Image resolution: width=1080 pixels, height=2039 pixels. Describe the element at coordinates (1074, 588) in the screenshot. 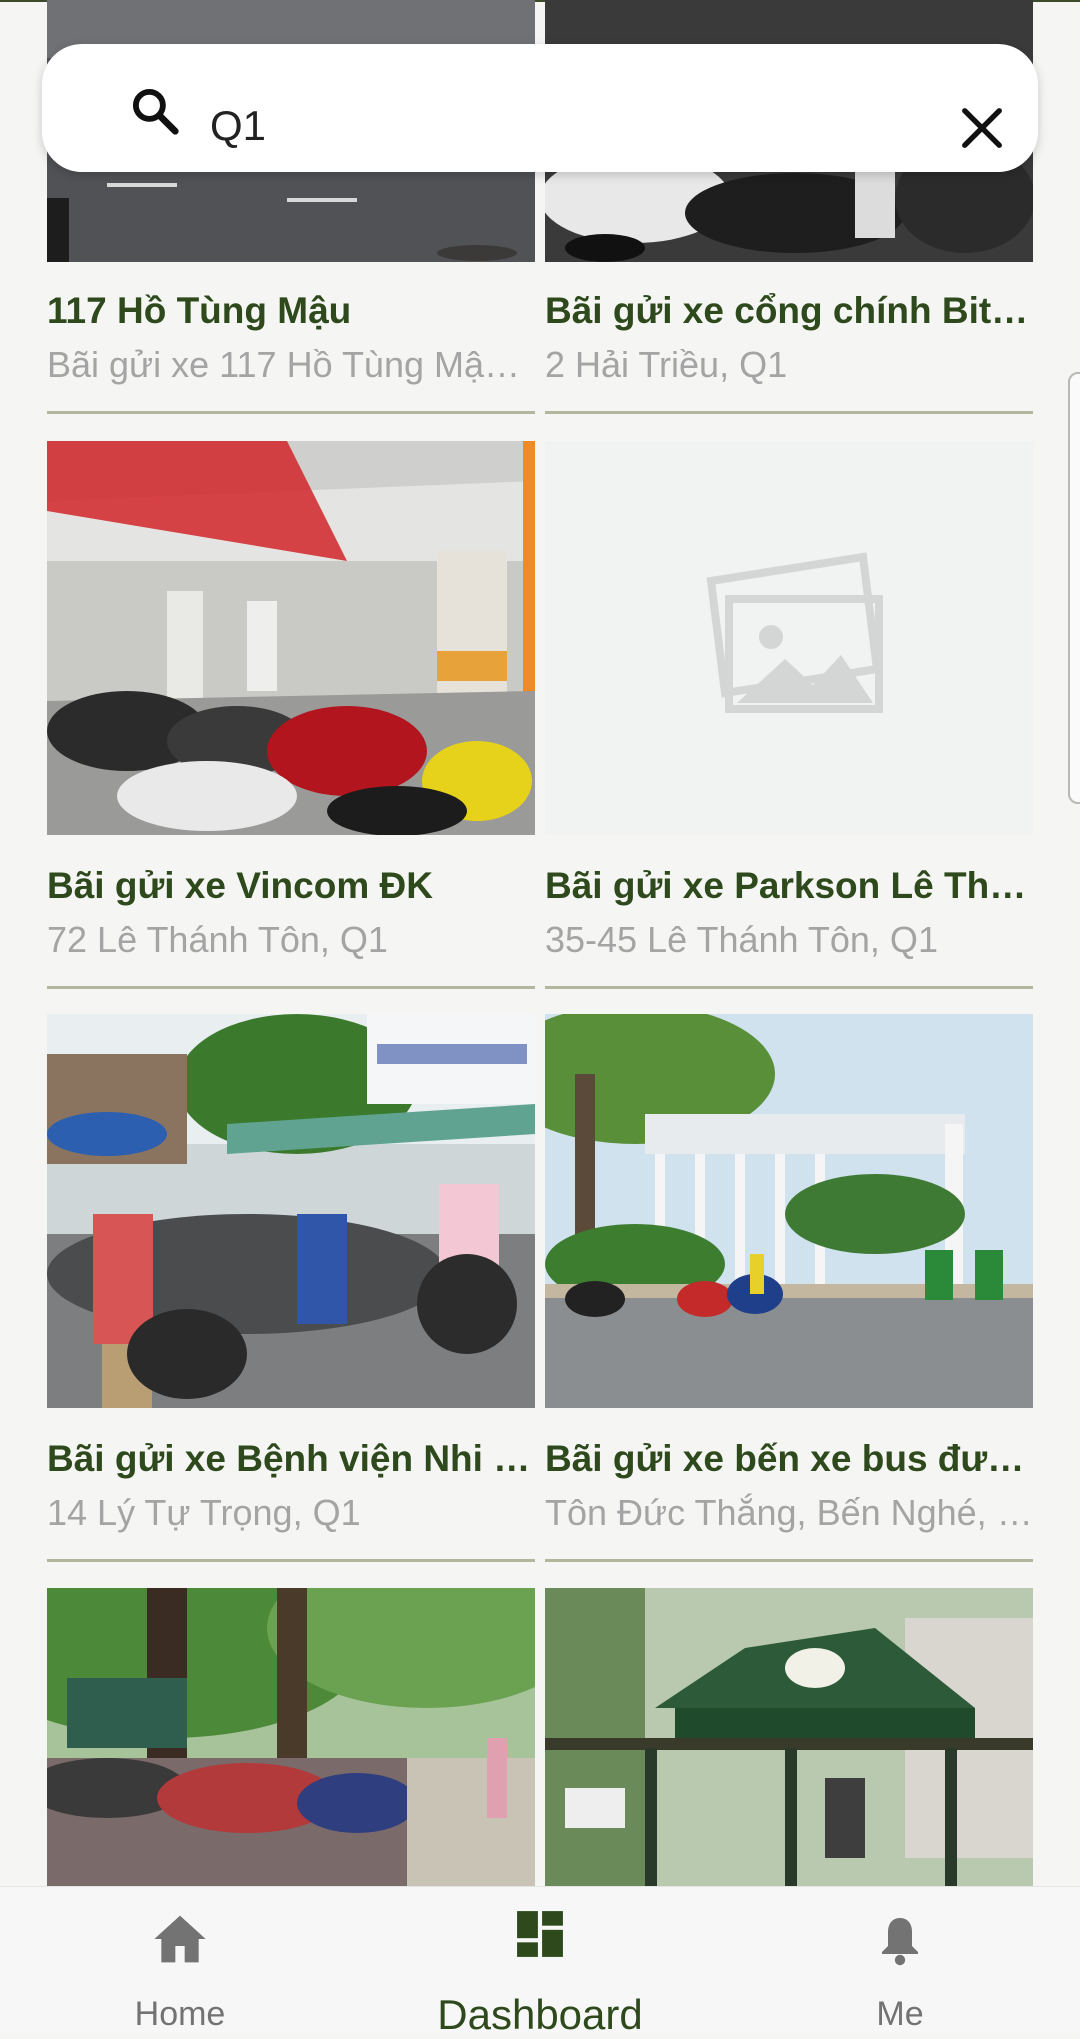

I see `scroll-edge-handle` at that location.